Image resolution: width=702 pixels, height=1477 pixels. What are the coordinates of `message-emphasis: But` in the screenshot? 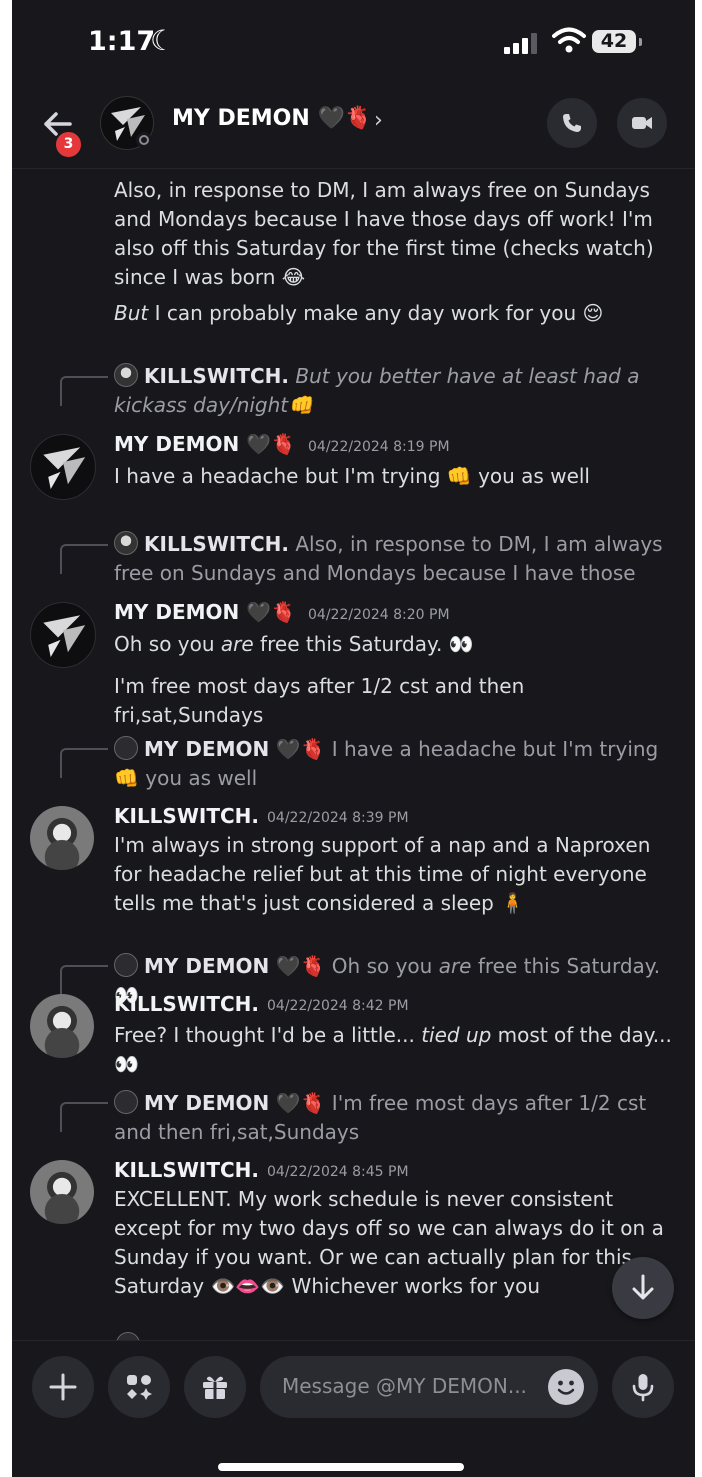 It's located at (131, 313).